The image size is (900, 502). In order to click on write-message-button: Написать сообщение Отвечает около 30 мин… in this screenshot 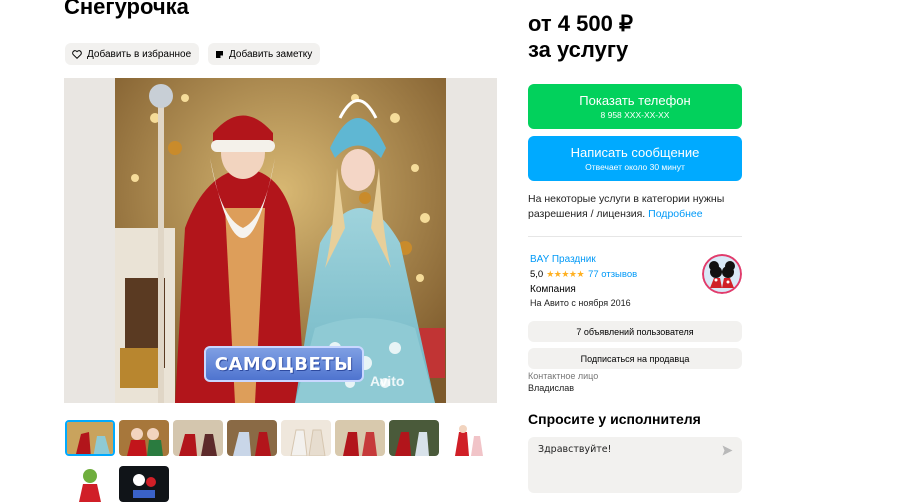, I will do `click(635, 158)`.